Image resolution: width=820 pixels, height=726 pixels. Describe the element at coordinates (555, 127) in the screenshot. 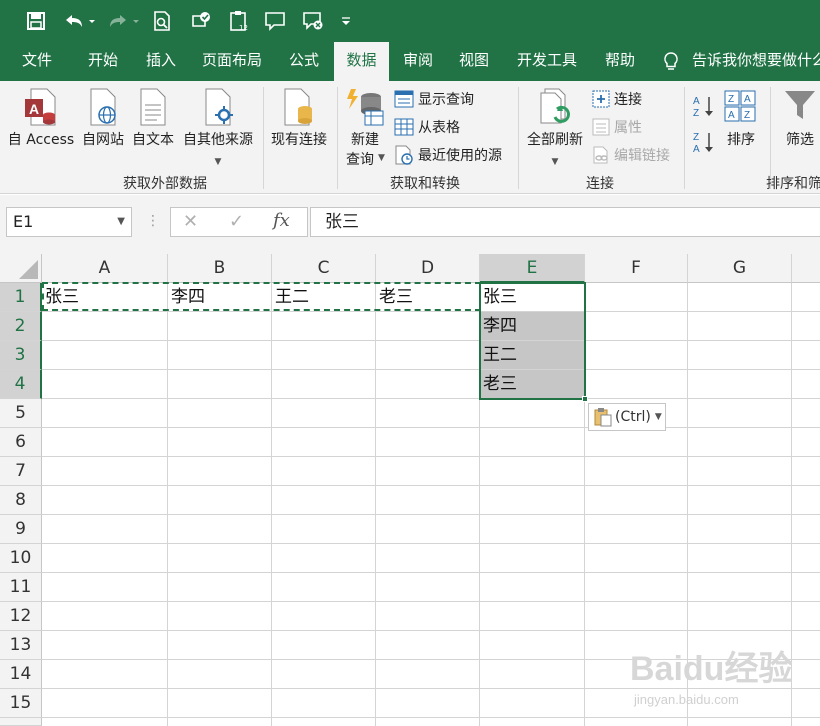

I see `refresh-all-button: 全部刷新 ▼` at that location.